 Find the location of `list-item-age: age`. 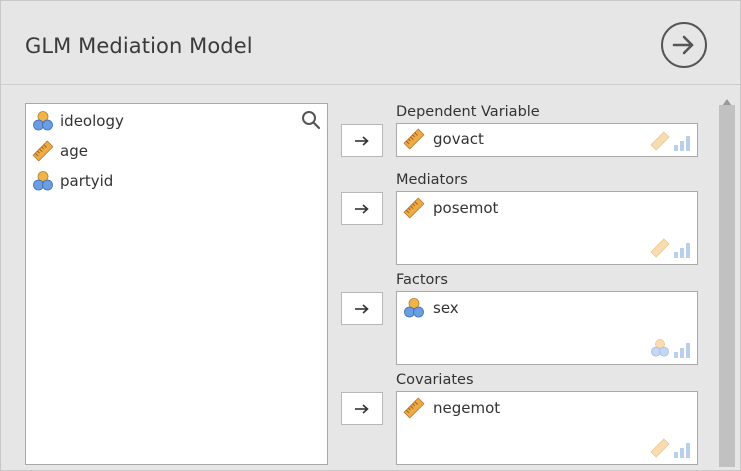

list-item-age: age is located at coordinates (60, 151).